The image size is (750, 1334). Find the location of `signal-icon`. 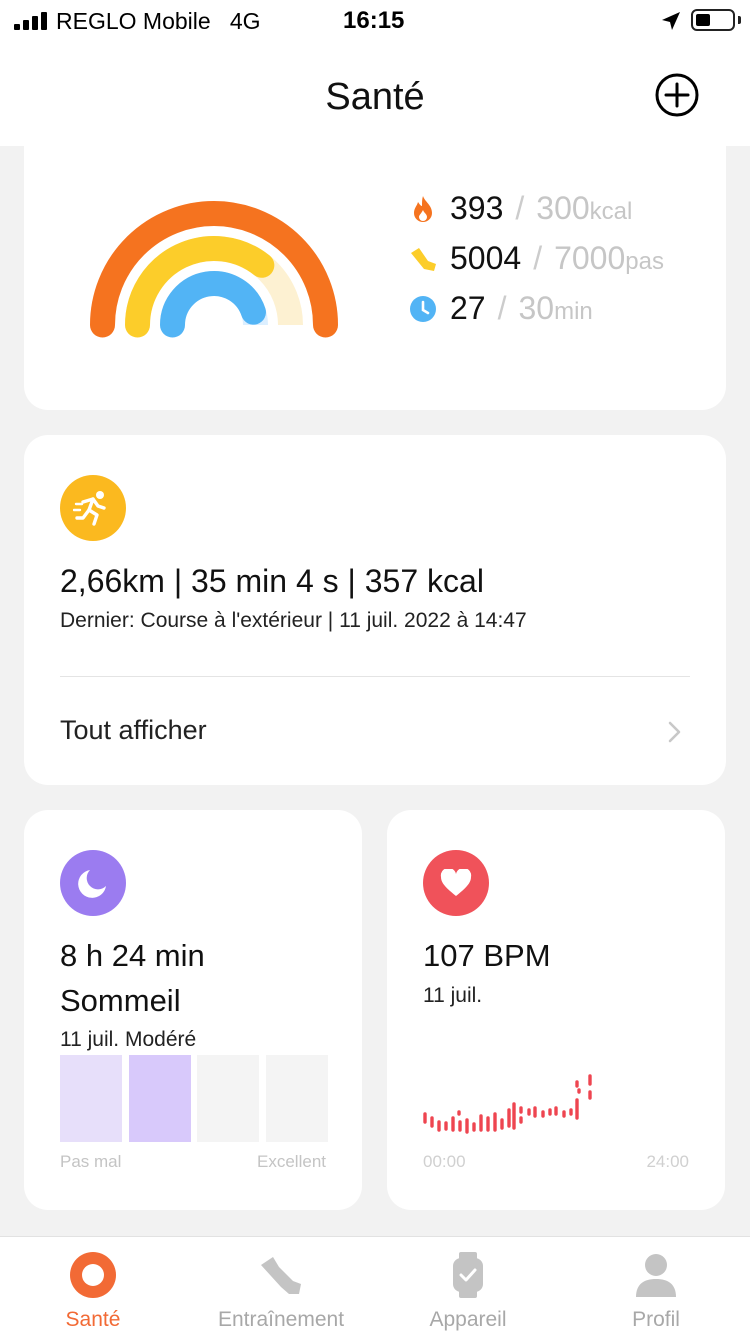

signal-icon is located at coordinates (30, 21).